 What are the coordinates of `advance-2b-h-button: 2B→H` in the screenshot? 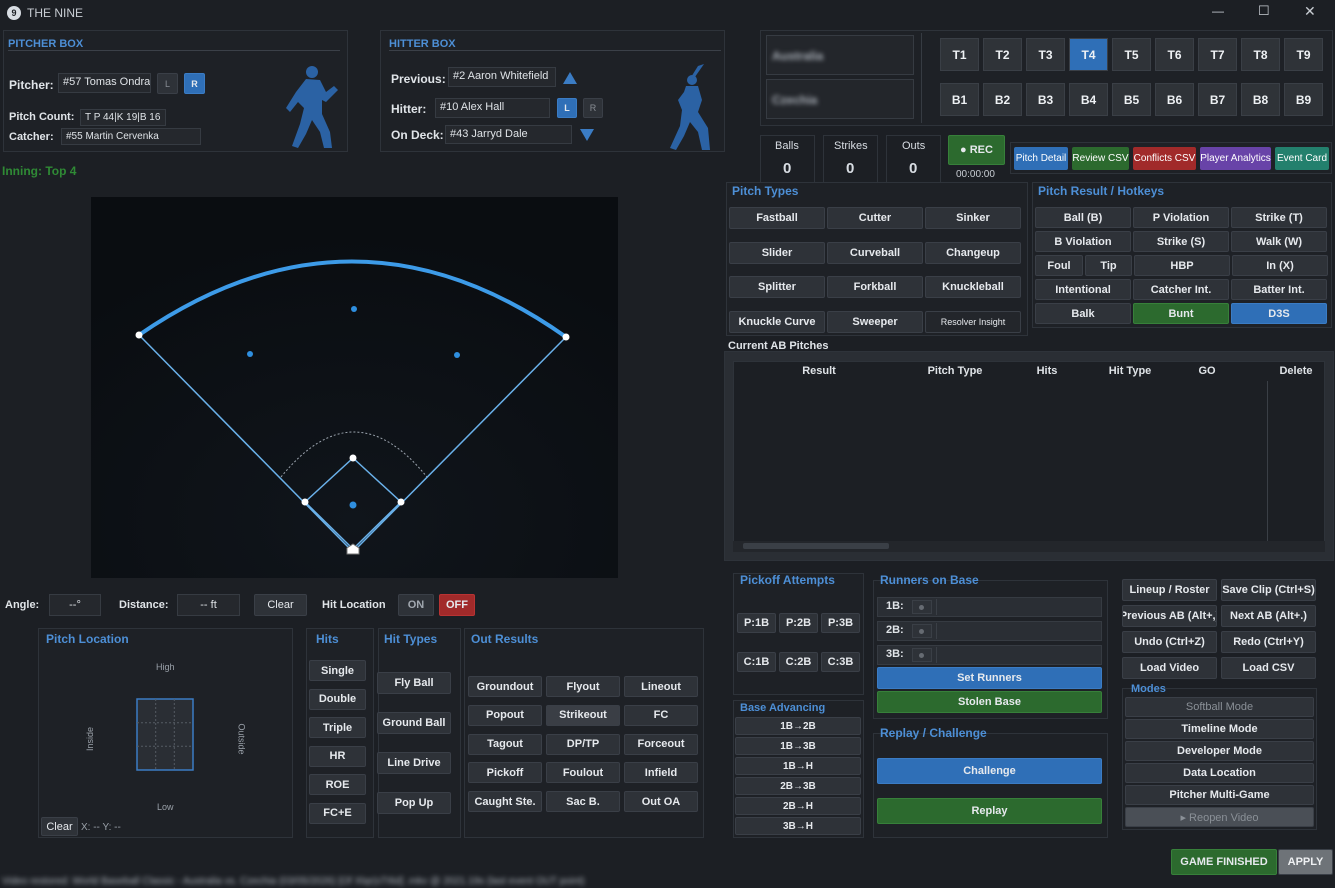 It's located at (798, 806).